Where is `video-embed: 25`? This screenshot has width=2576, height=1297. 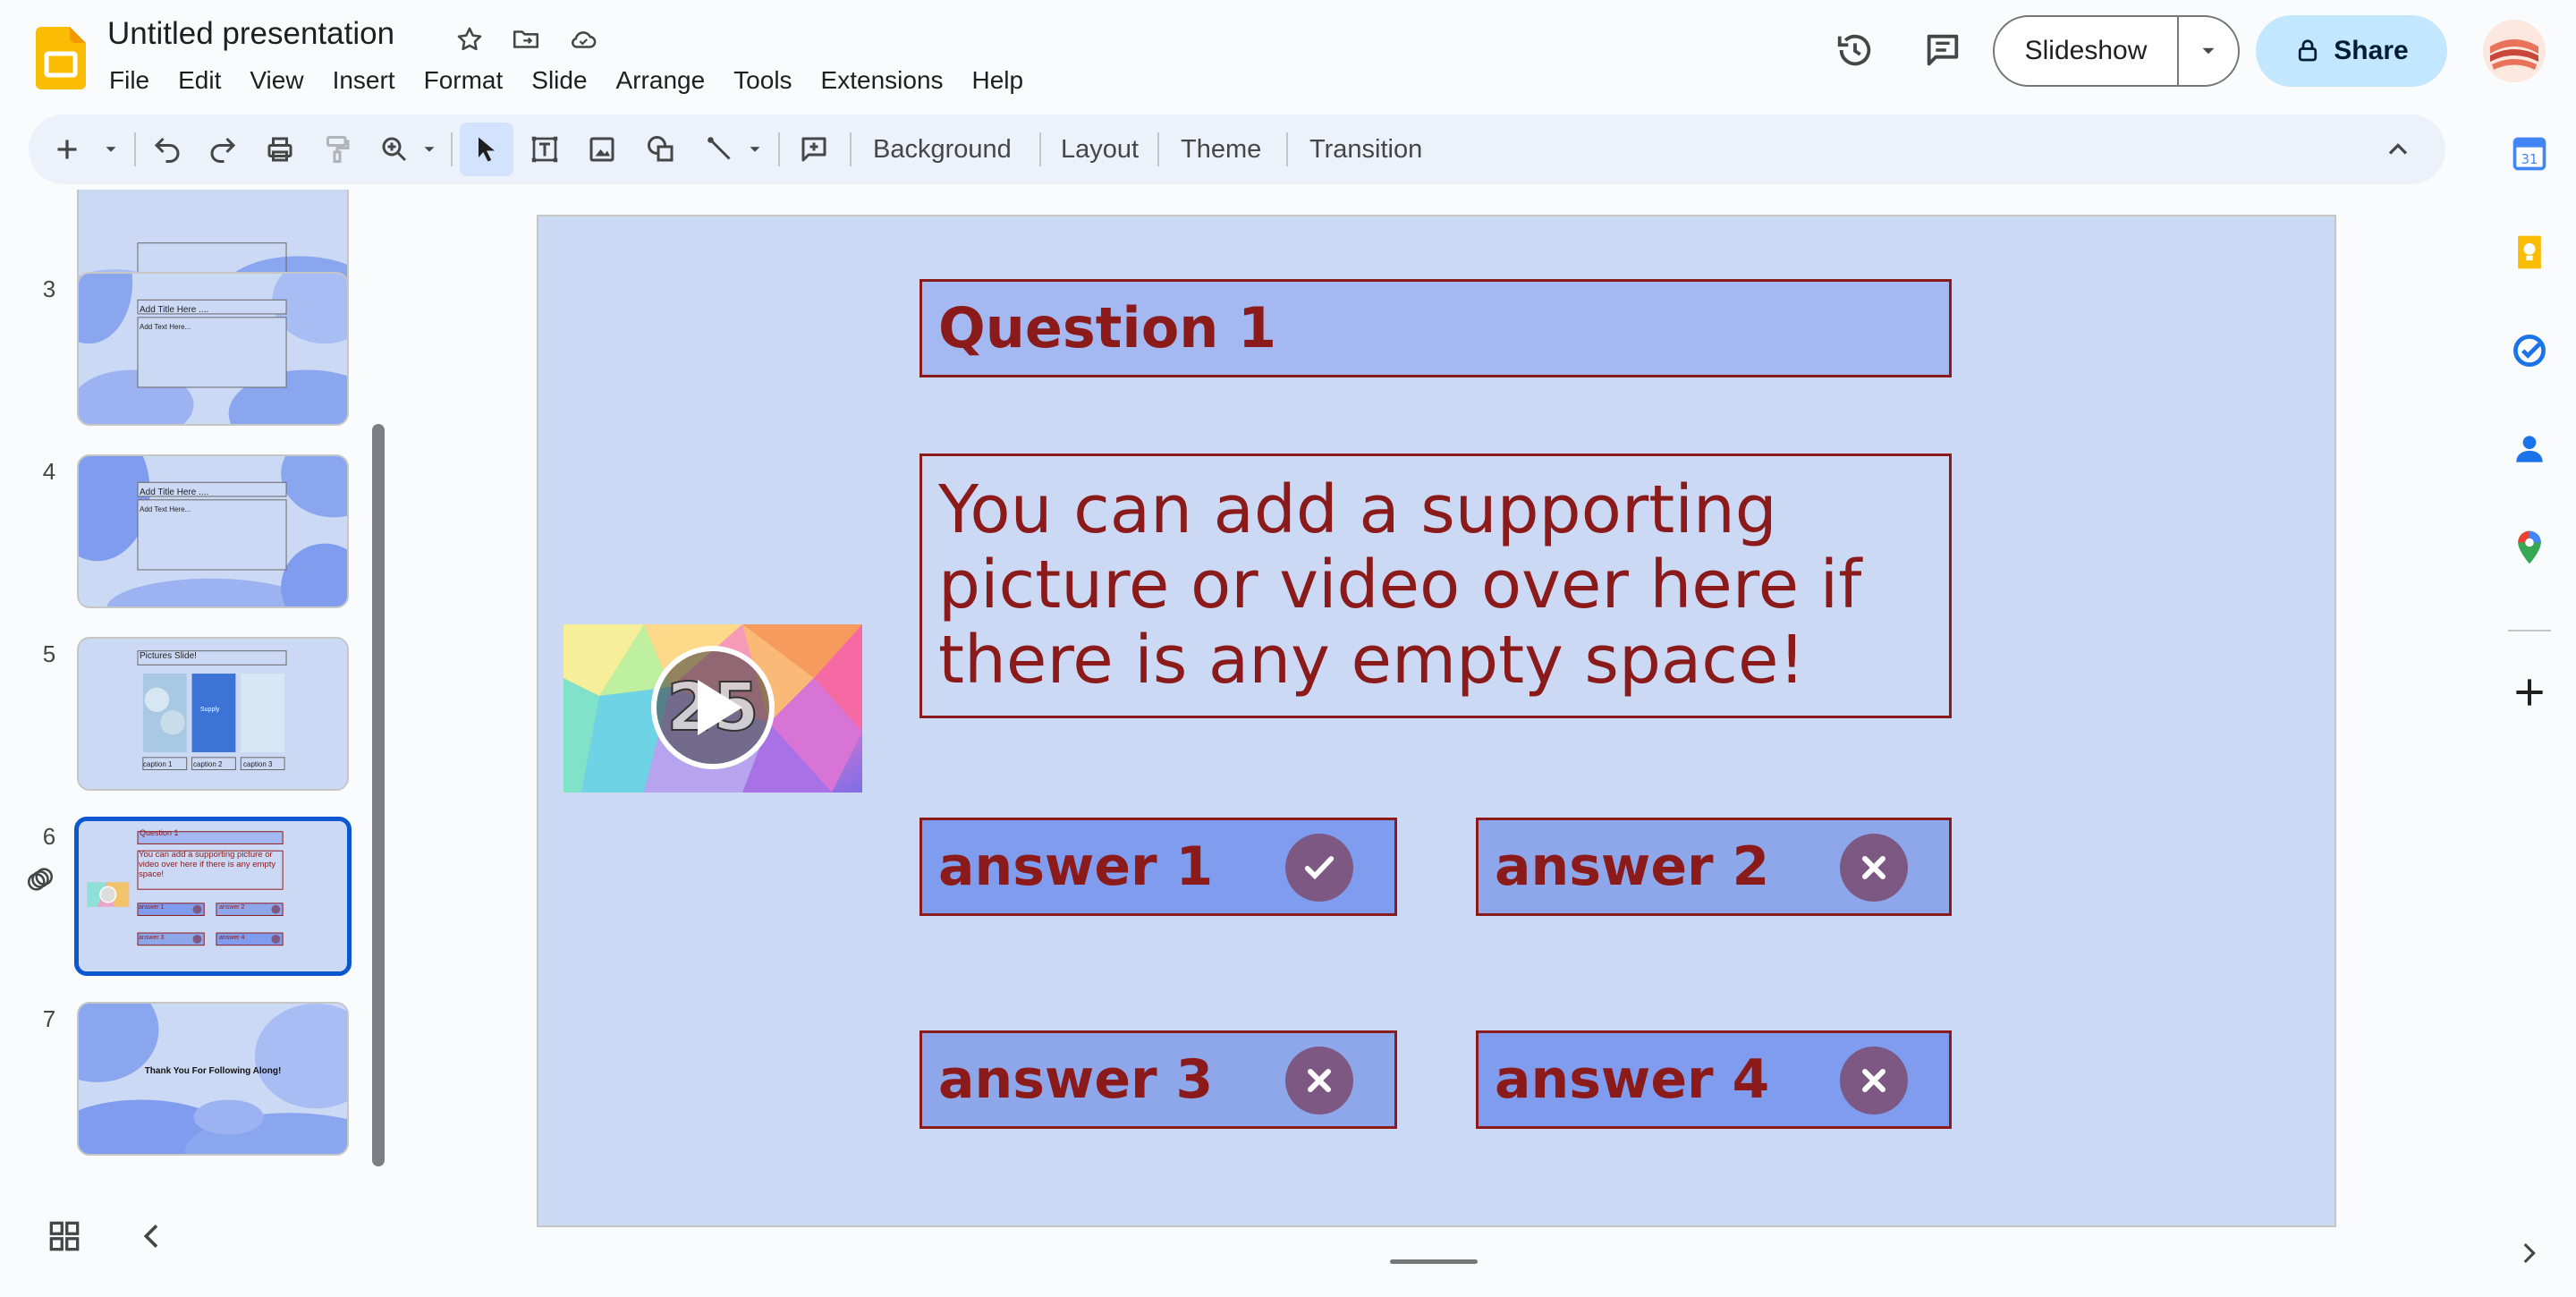
video-embed: 25 is located at coordinates (713, 708).